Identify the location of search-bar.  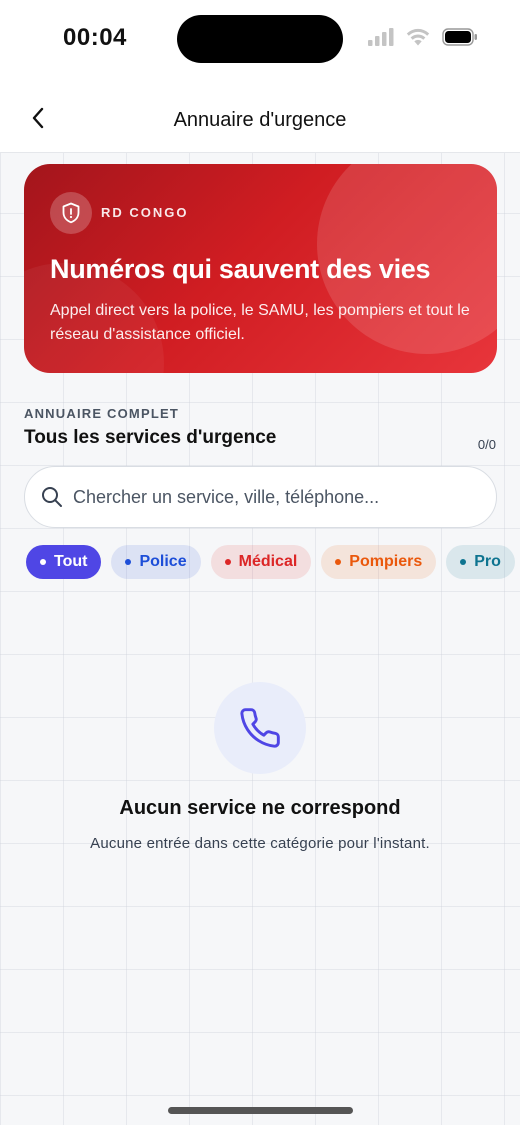
(260, 497).